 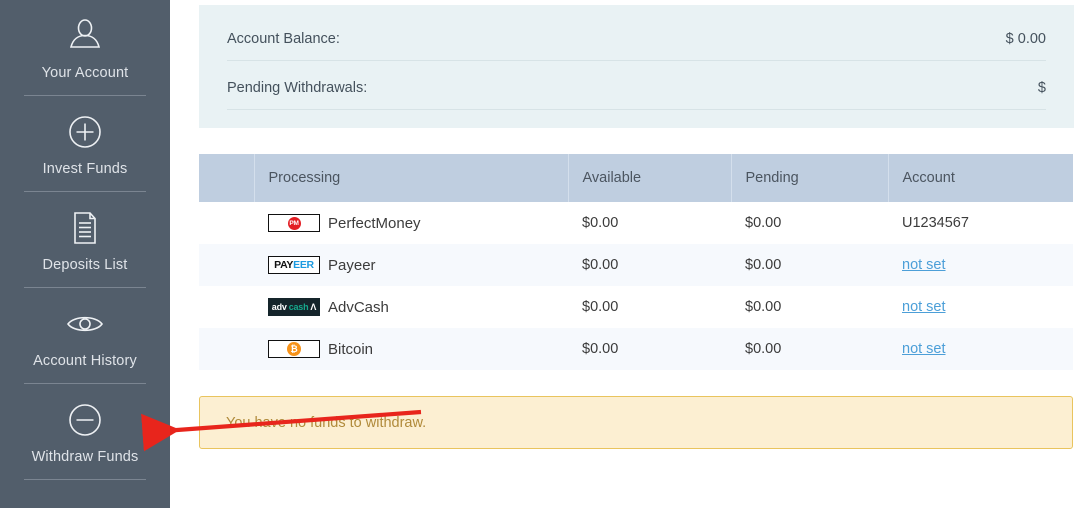 What do you see at coordinates (650, 178) in the screenshot?
I see `table-header-available: Available` at bounding box center [650, 178].